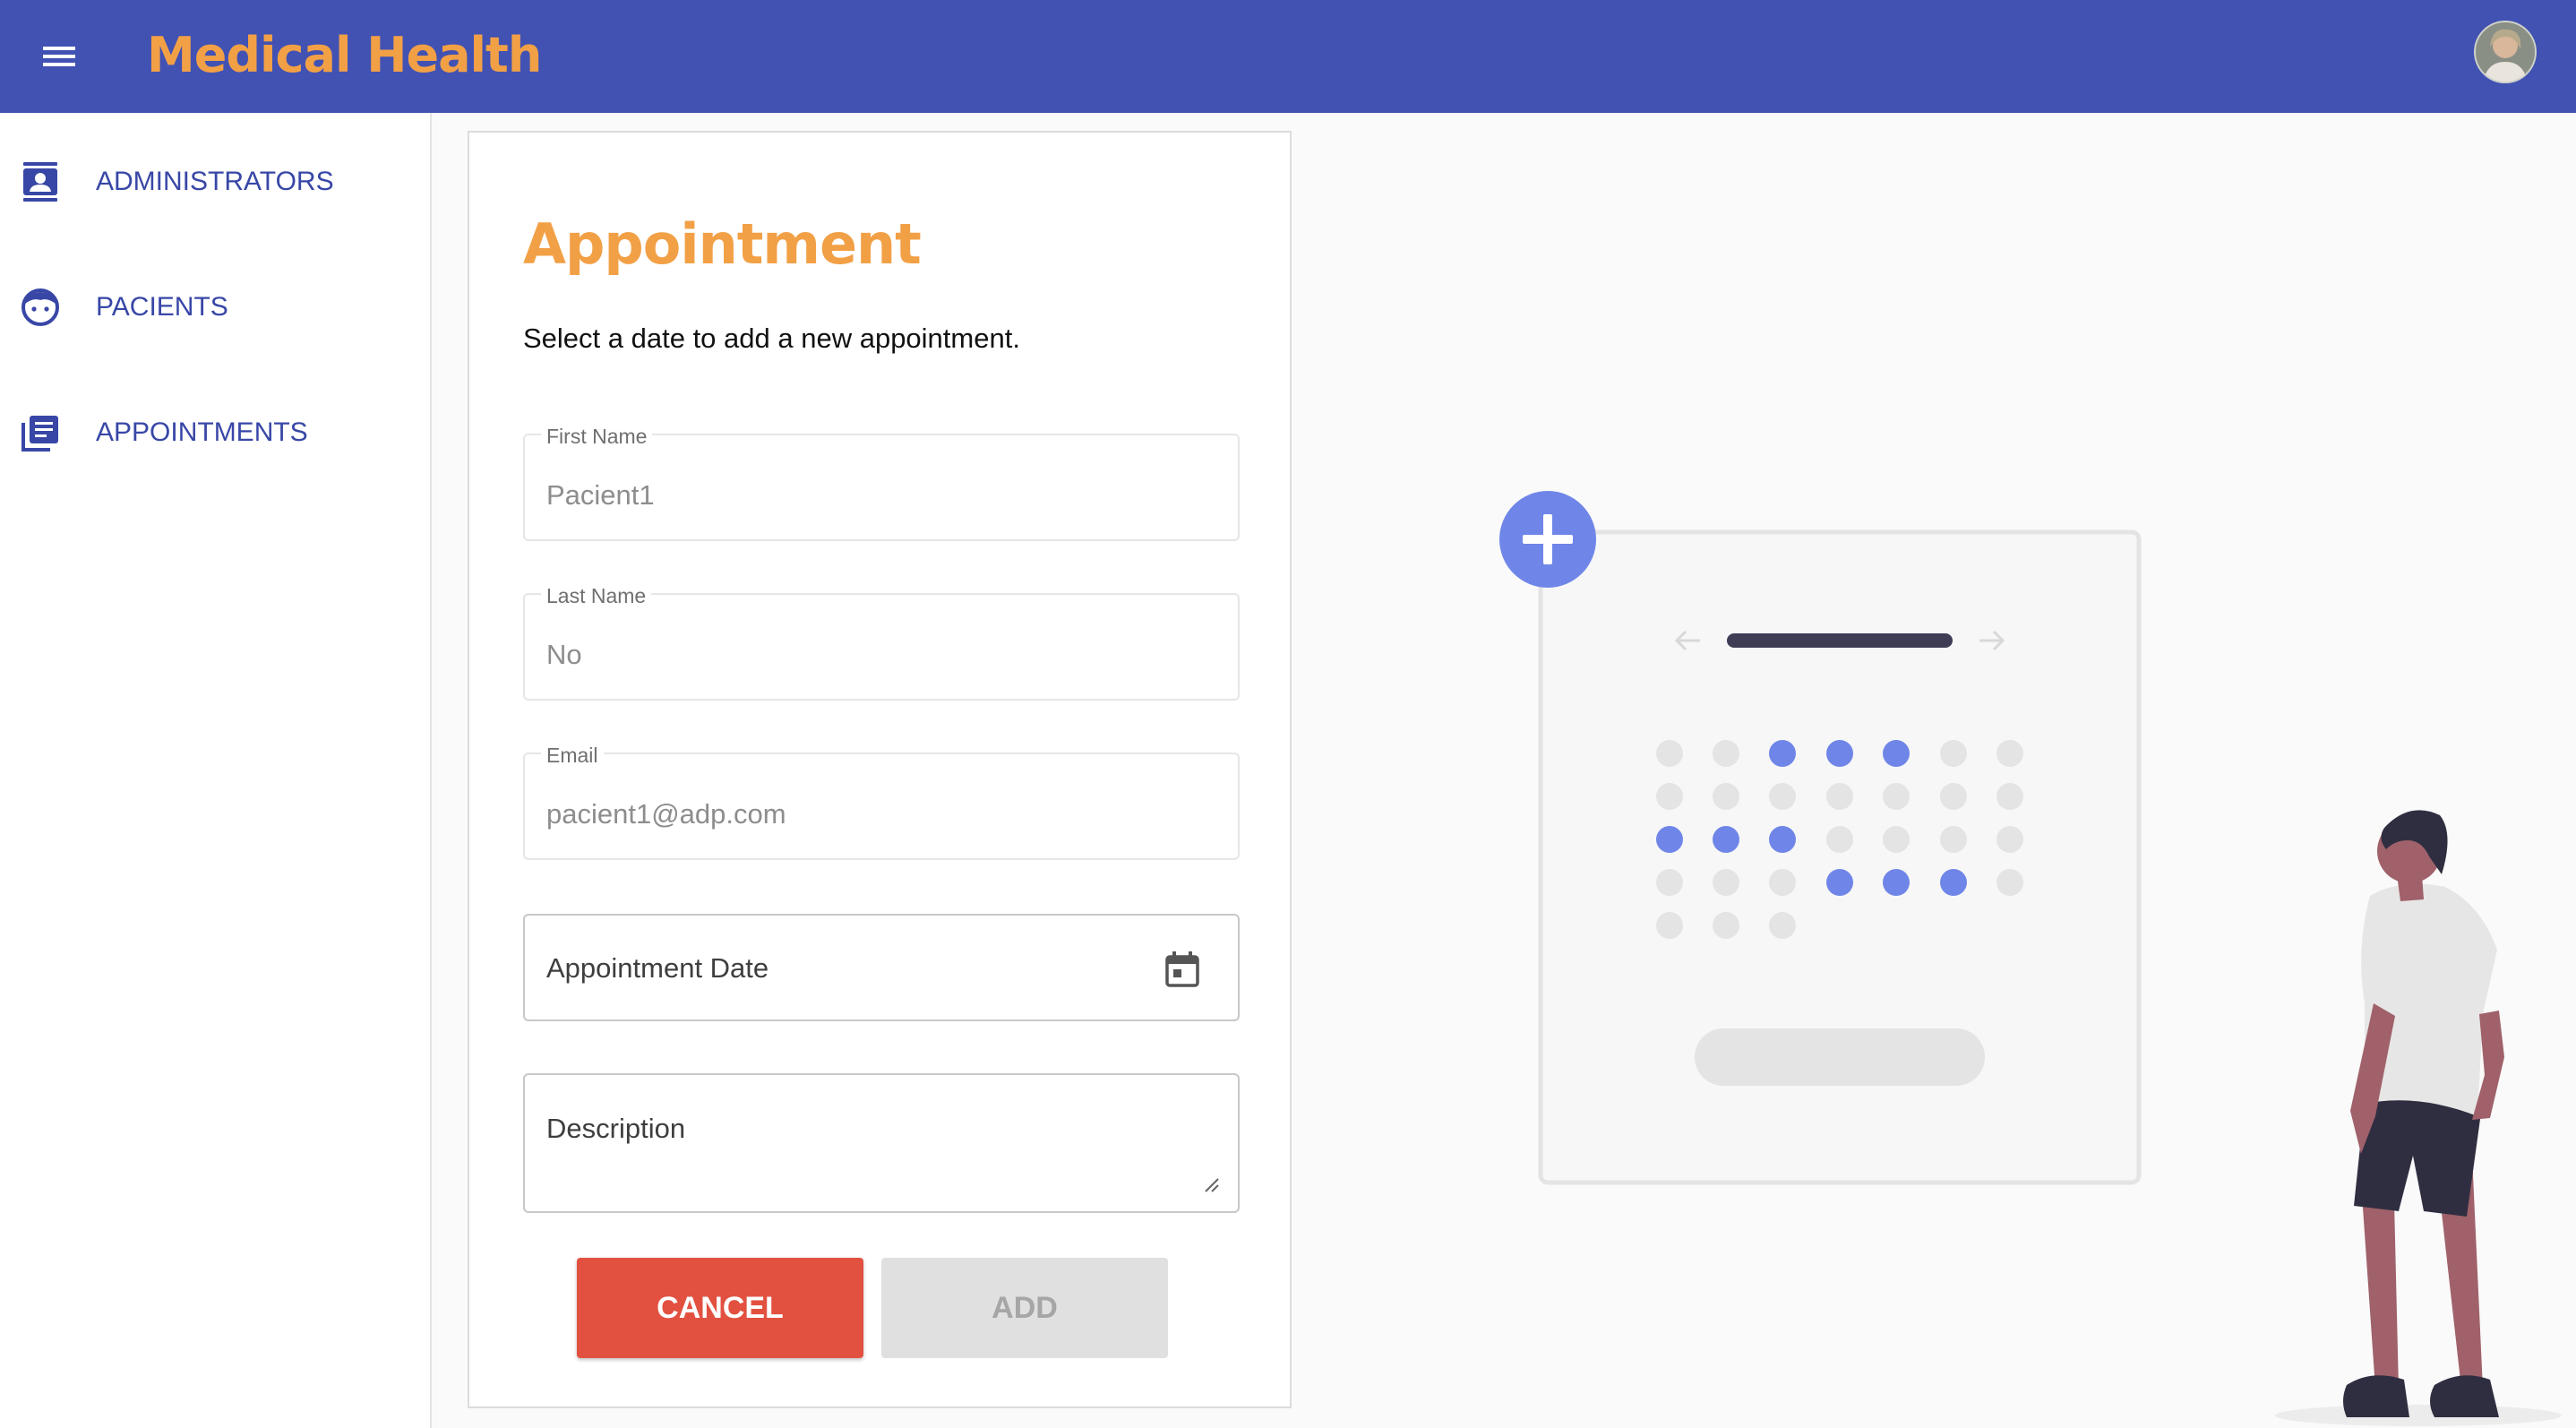 The image size is (2576, 1428). Describe the element at coordinates (881, 967) in the screenshot. I see `appointment-date-input: Appointment Date` at that location.